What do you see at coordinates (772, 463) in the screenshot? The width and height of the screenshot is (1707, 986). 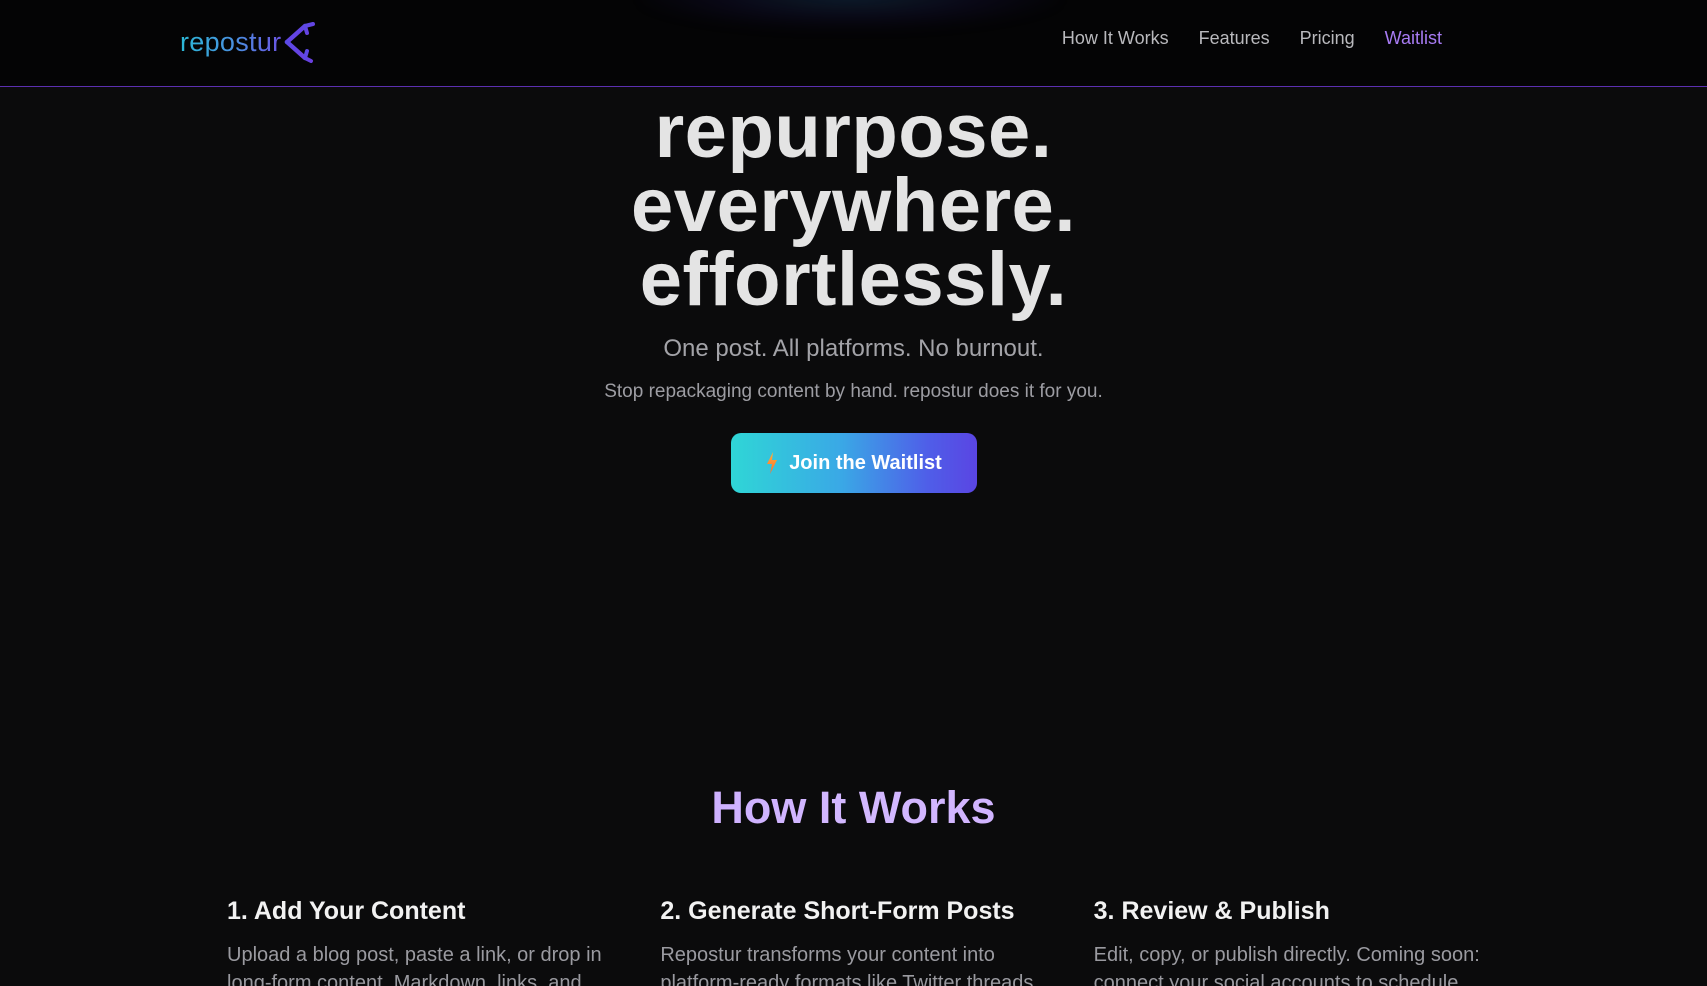 I see `lightning-bolt-icon` at bounding box center [772, 463].